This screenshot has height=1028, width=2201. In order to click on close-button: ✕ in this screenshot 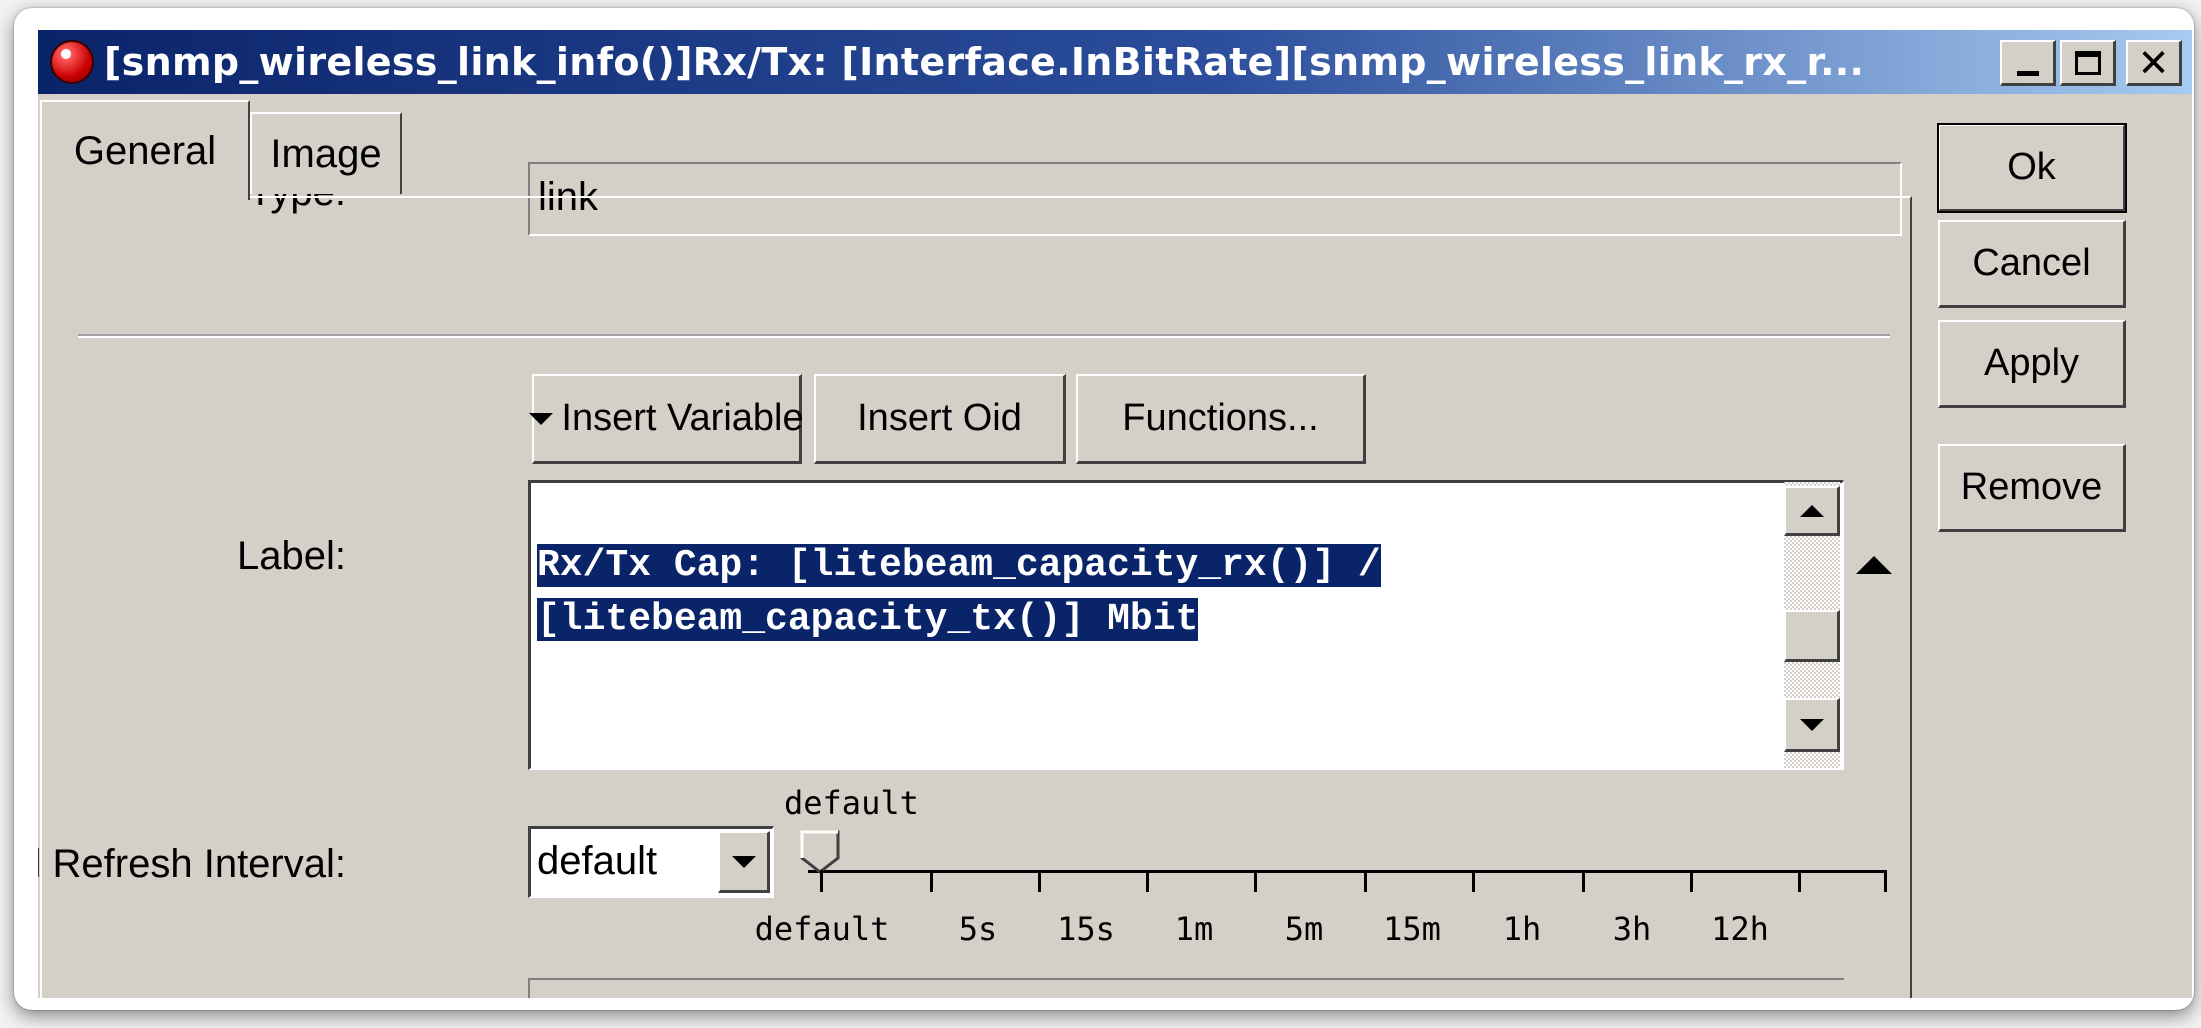, I will do `click(2154, 63)`.